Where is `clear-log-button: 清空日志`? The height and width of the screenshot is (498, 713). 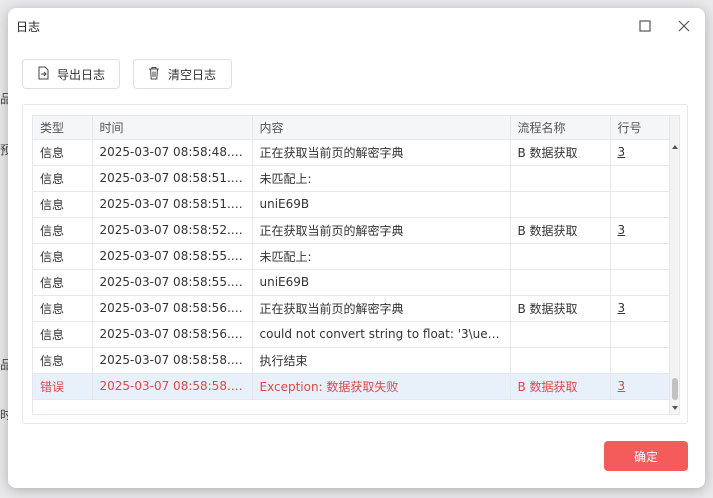 clear-log-button: 清空日志 is located at coordinates (182, 74).